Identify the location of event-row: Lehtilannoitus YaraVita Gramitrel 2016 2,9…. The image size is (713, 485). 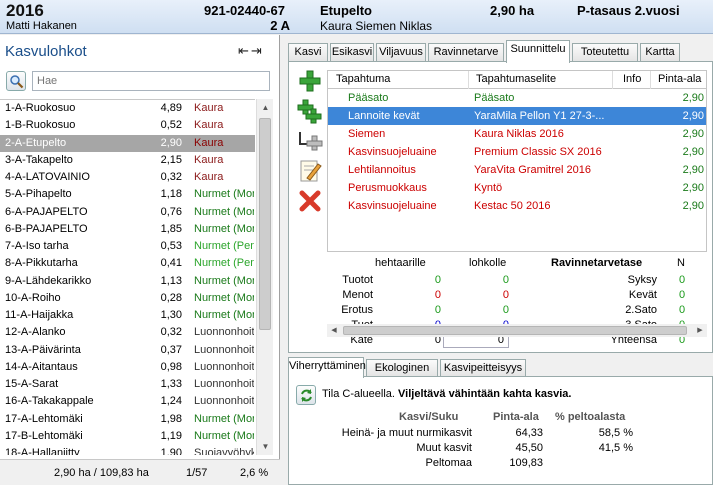
(517, 170).